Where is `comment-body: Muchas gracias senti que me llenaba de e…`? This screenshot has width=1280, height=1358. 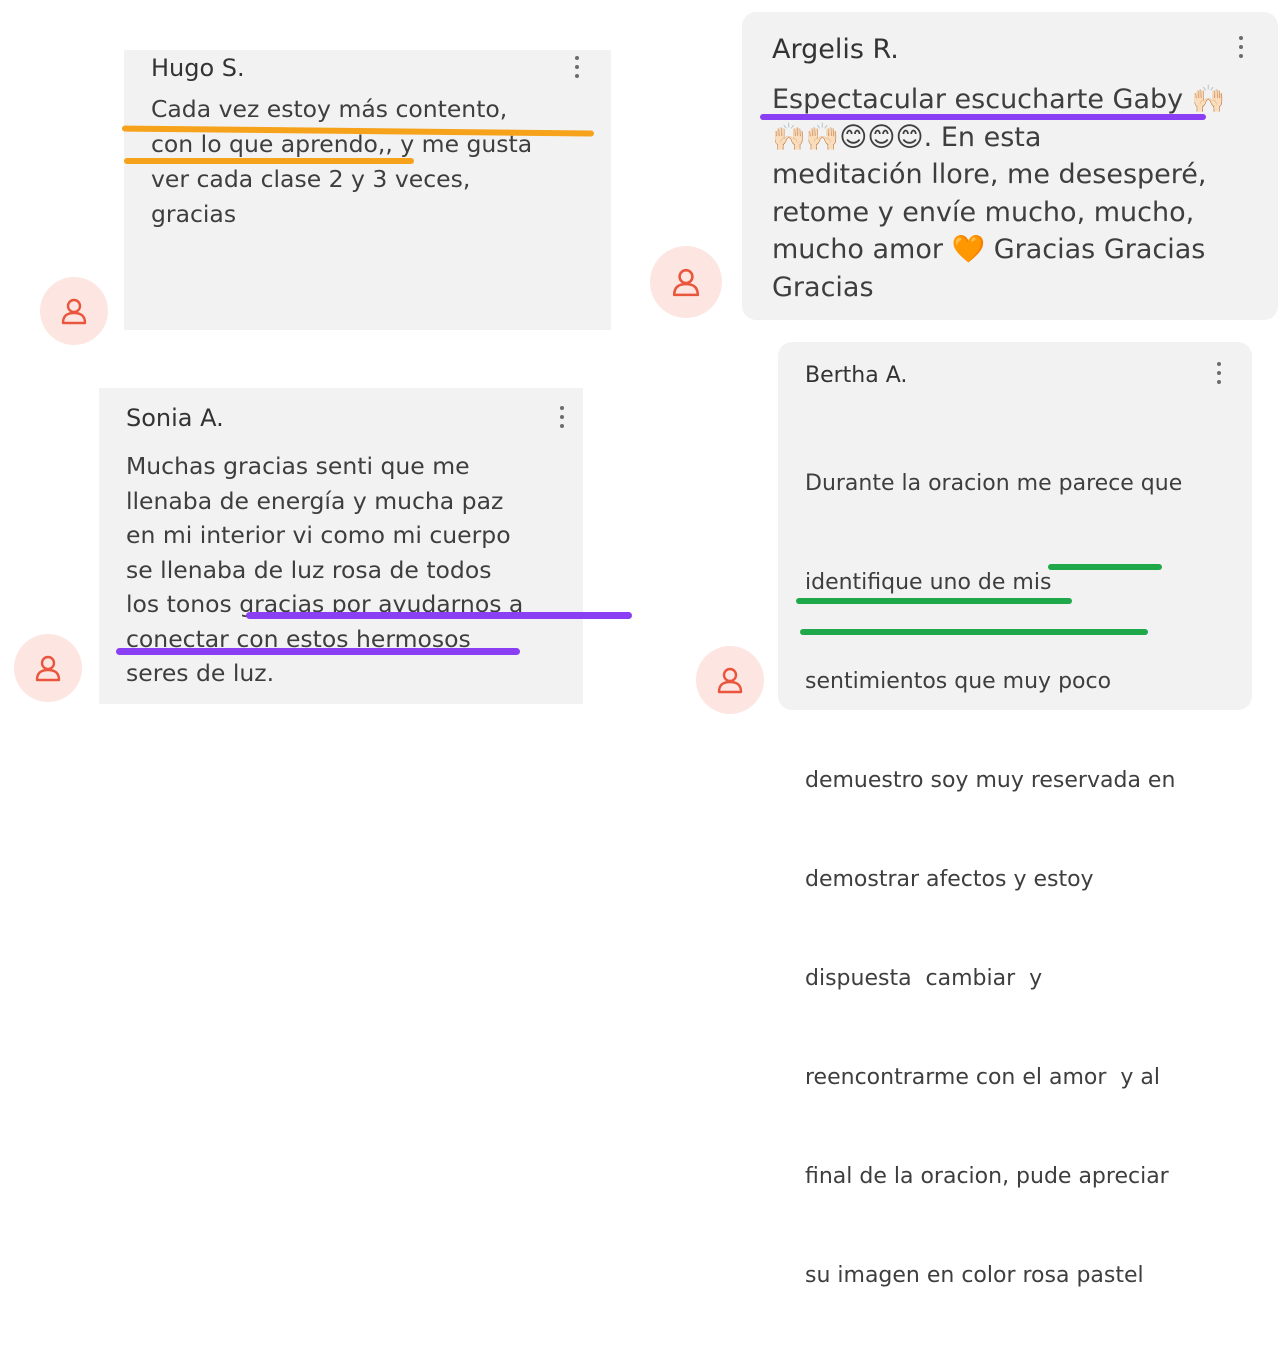
comment-body: Muchas gracias senti que me llenaba de e… is located at coordinates (325, 569).